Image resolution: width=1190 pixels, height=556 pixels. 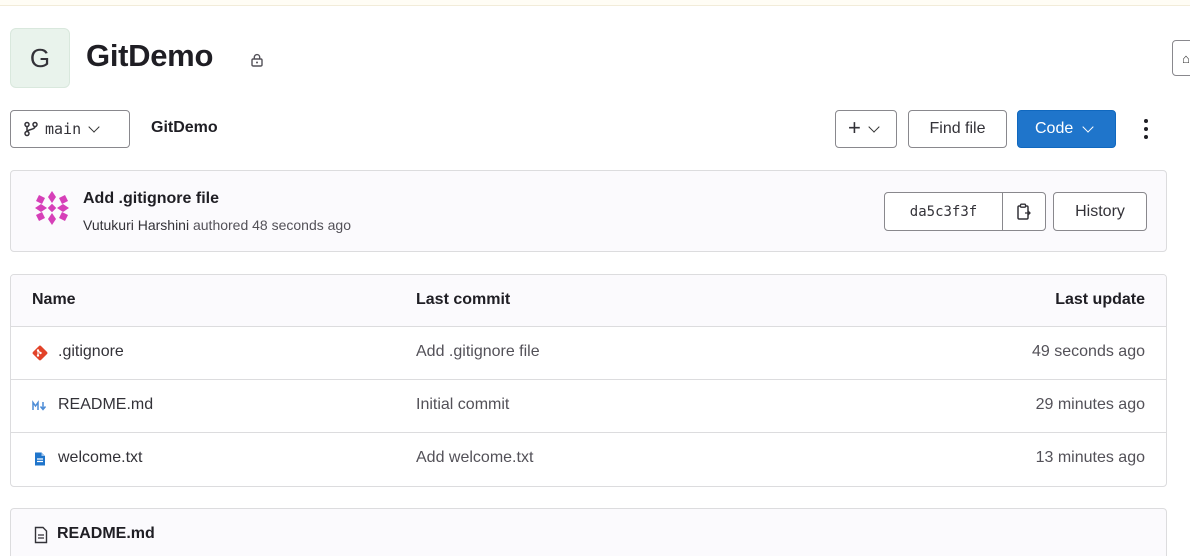 What do you see at coordinates (40, 353) in the screenshot?
I see `git-logo-icon` at bounding box center [40, 353].